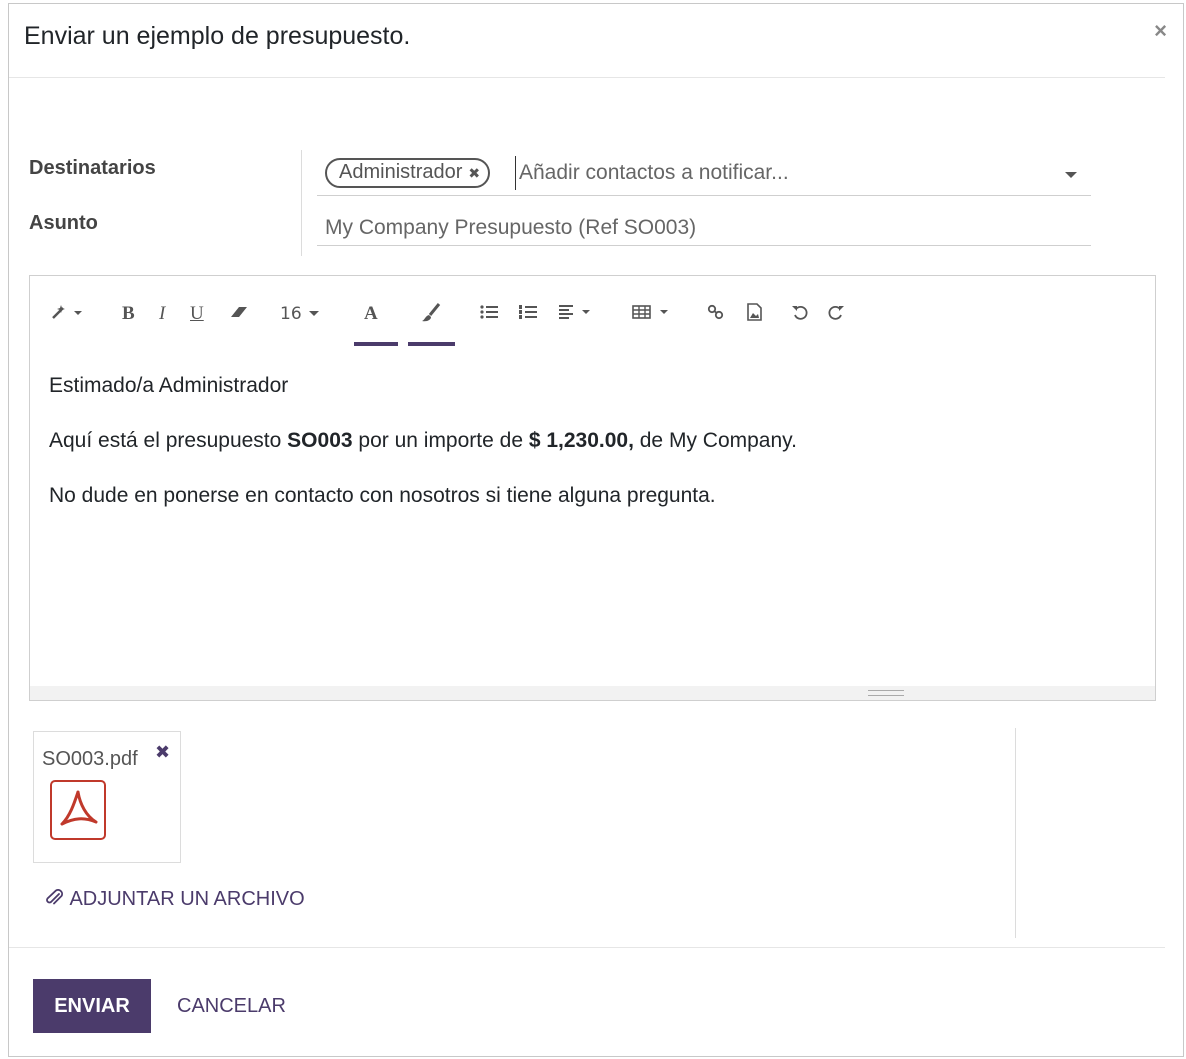 The height and width of the screenshot is (1059, 1186). I want to click on redo-button, so click(836, 315).